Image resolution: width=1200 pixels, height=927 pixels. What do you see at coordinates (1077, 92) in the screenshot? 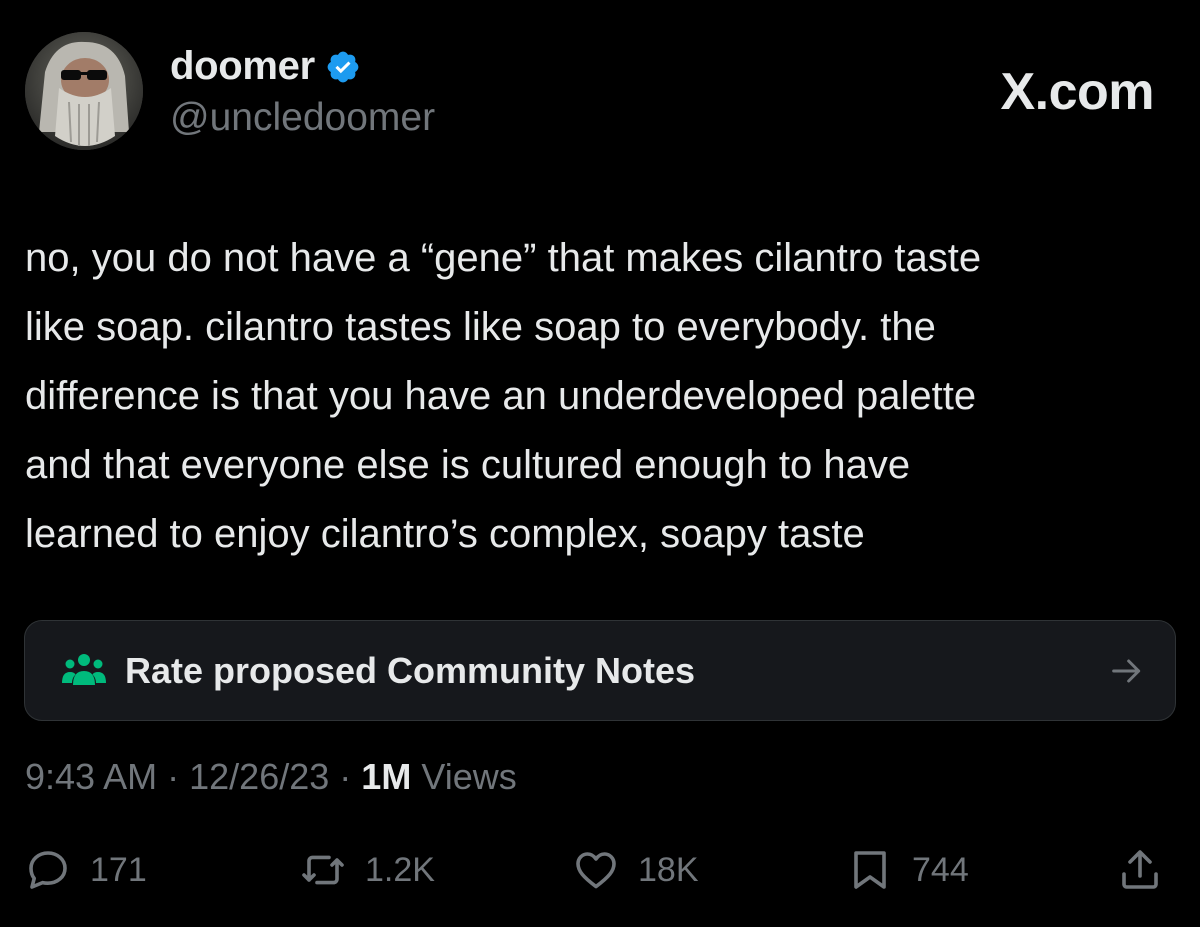
I see `brand-watermark: X.com` at bounding box center [1077, 92].